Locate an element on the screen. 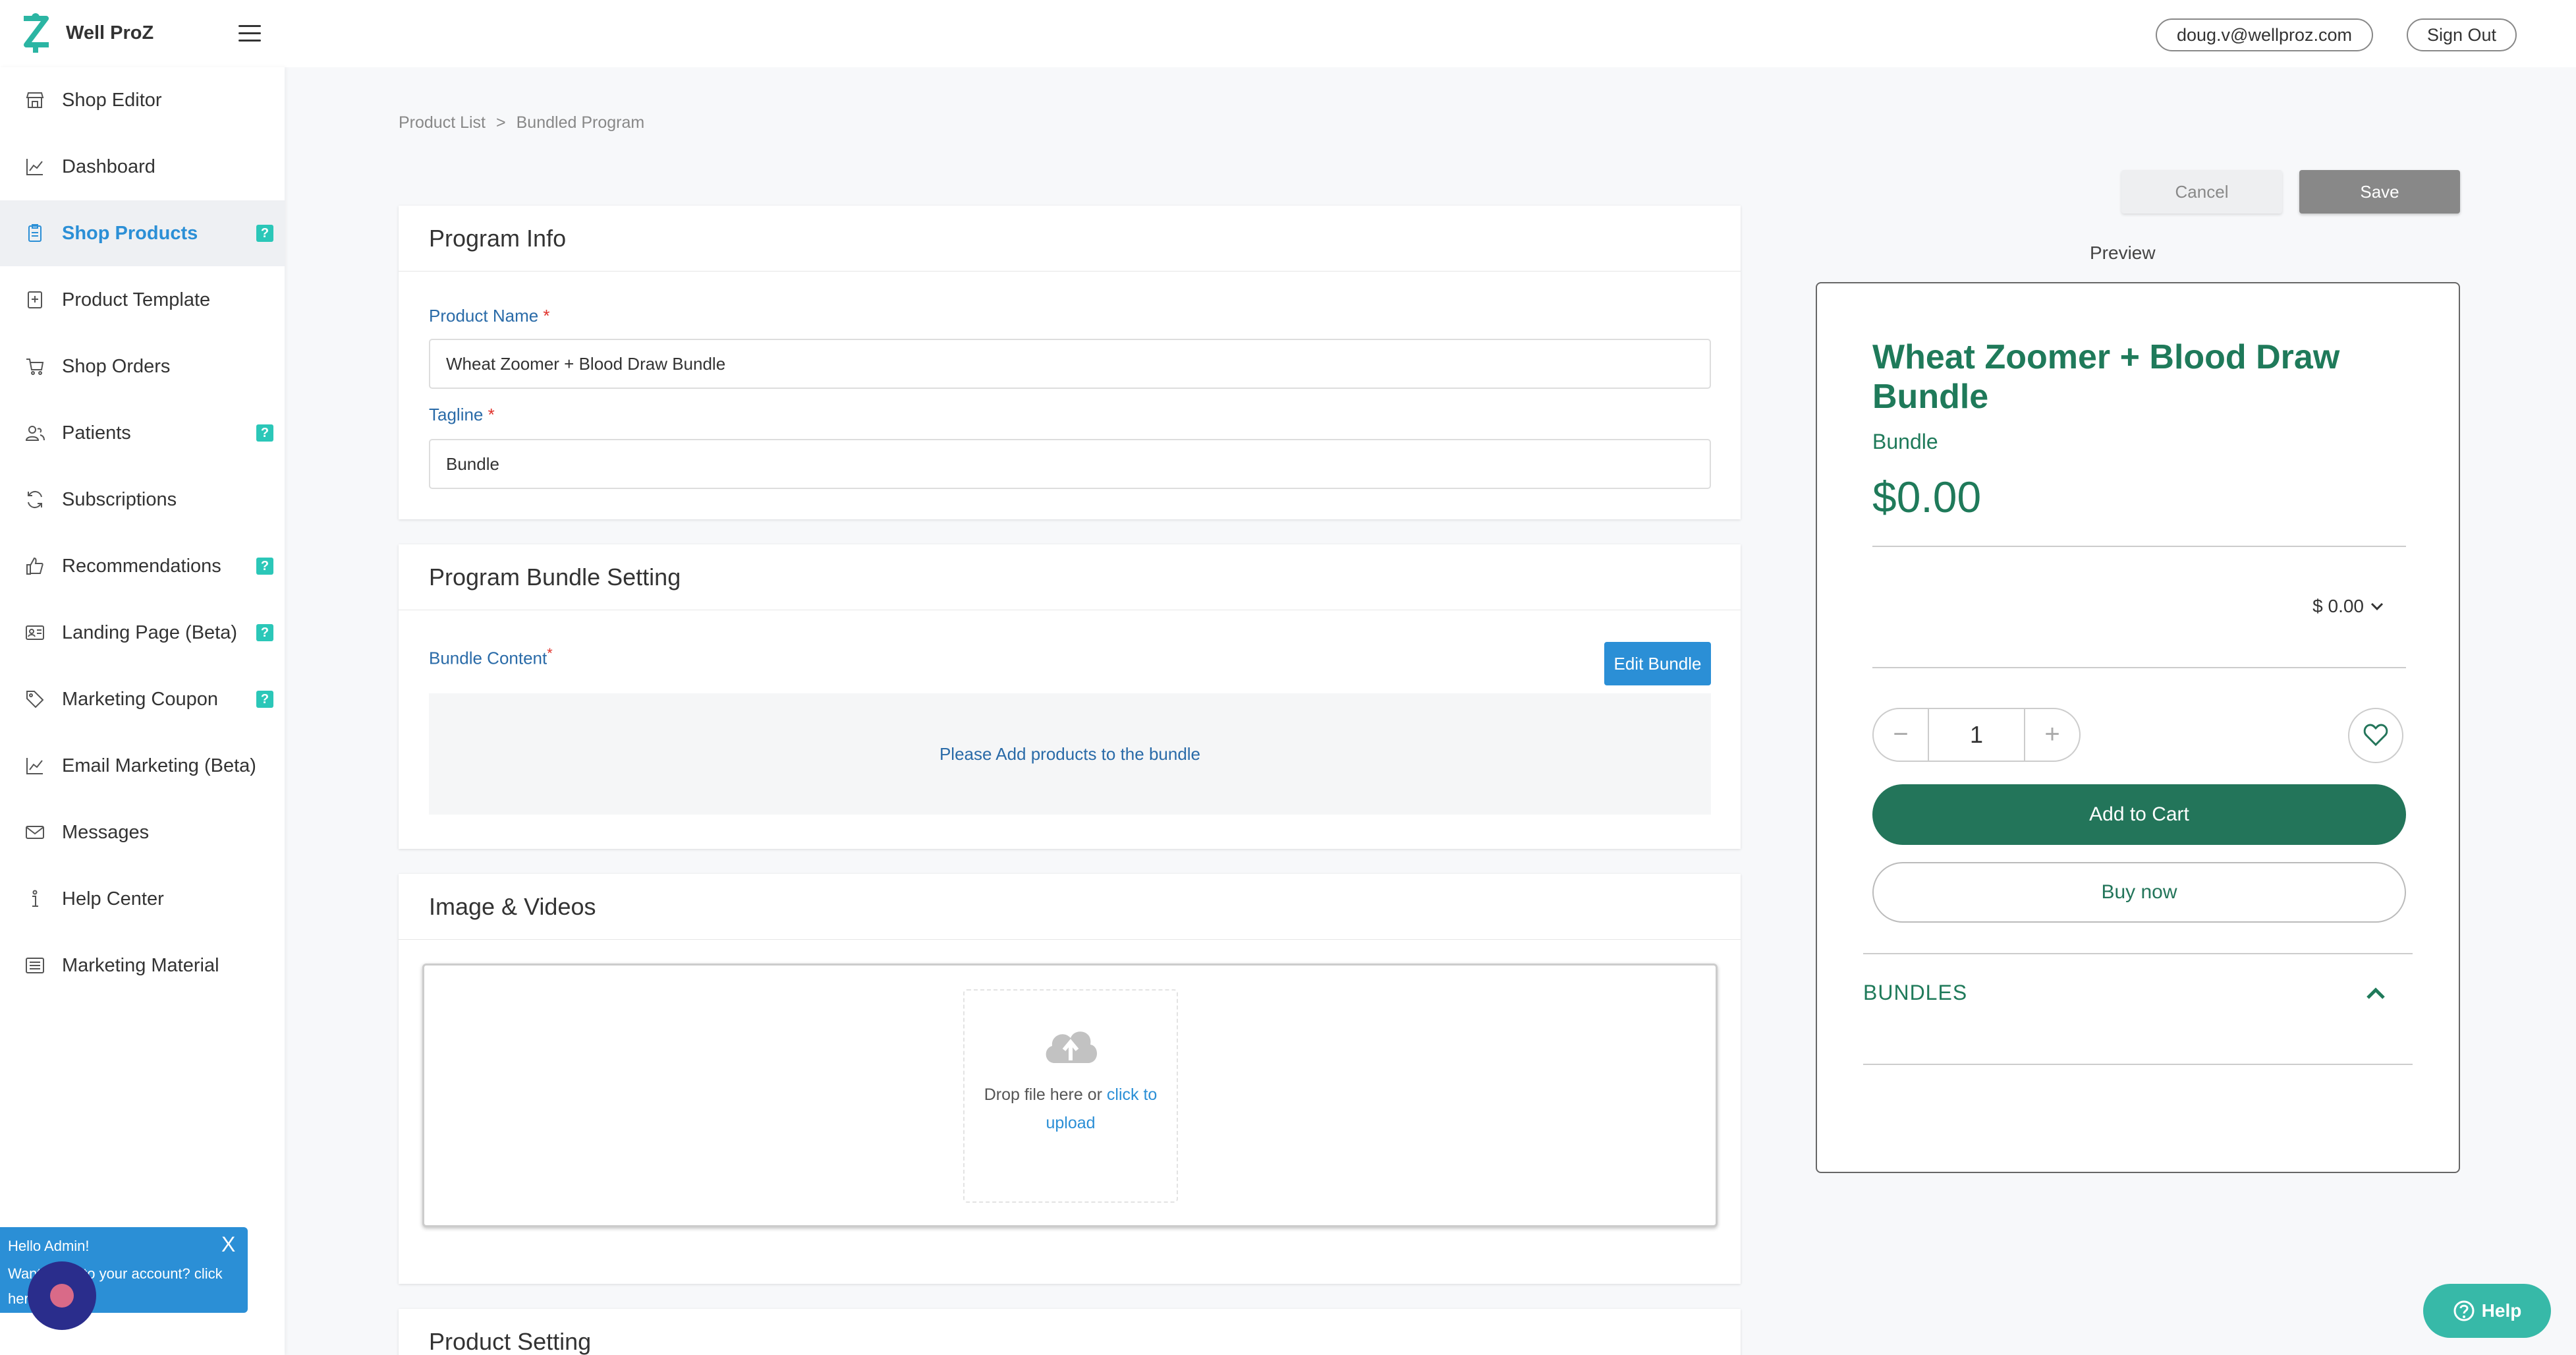  cloud-upload-icon is located at coordinates (1072, 1047).